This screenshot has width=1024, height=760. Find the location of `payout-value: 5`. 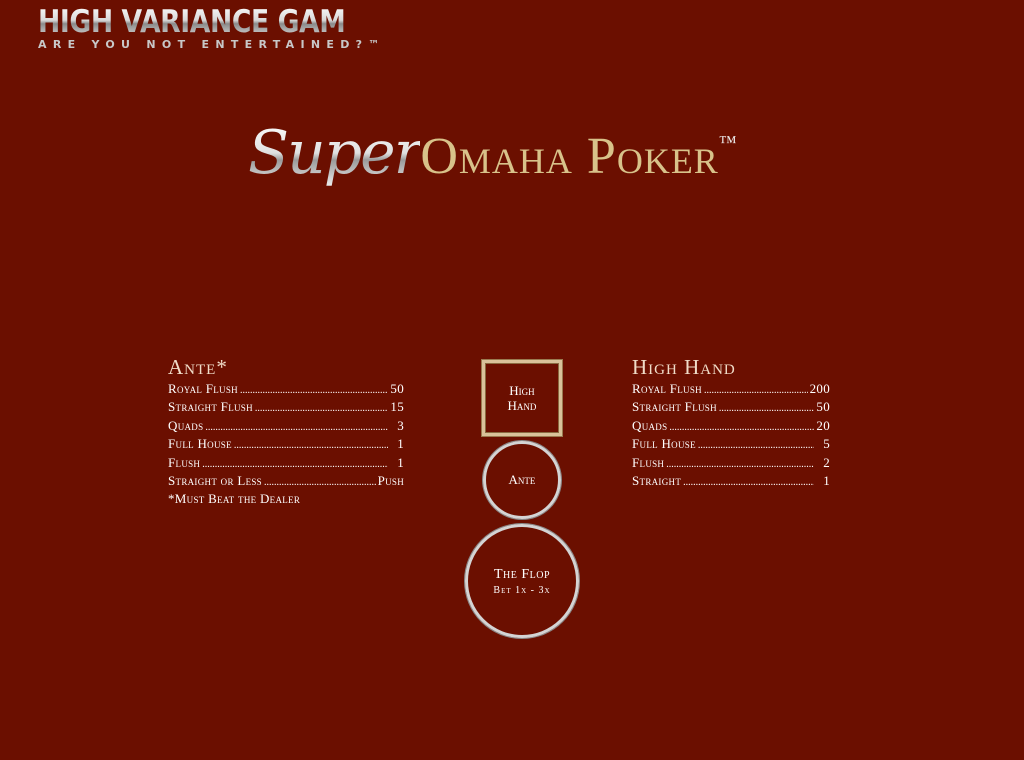

payout-value: 5 is located at coordinates (826, 444).